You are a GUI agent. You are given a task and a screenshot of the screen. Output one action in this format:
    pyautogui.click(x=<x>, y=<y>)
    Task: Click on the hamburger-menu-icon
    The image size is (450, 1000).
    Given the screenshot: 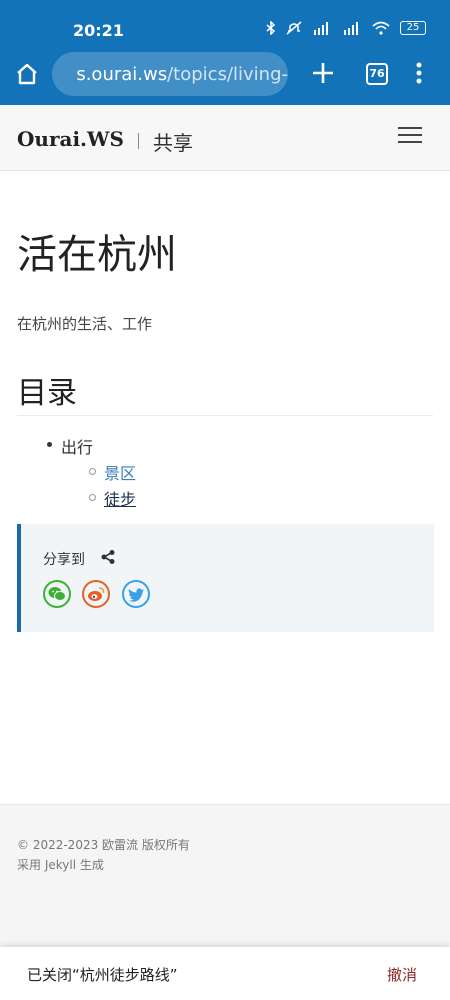 What is the action you would take?
    pyautogui.click(x=410, y=137)
    